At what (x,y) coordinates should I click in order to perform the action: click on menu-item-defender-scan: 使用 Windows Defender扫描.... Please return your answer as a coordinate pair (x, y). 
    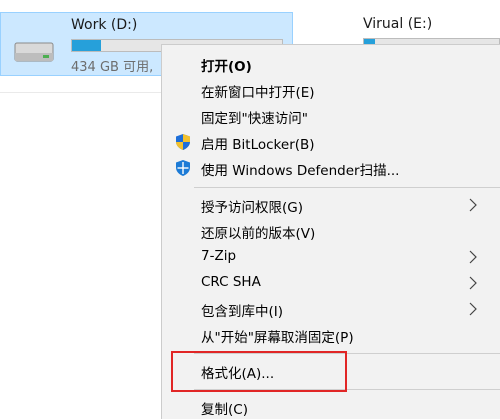
    Looking at the image, I should click on (331, 168).